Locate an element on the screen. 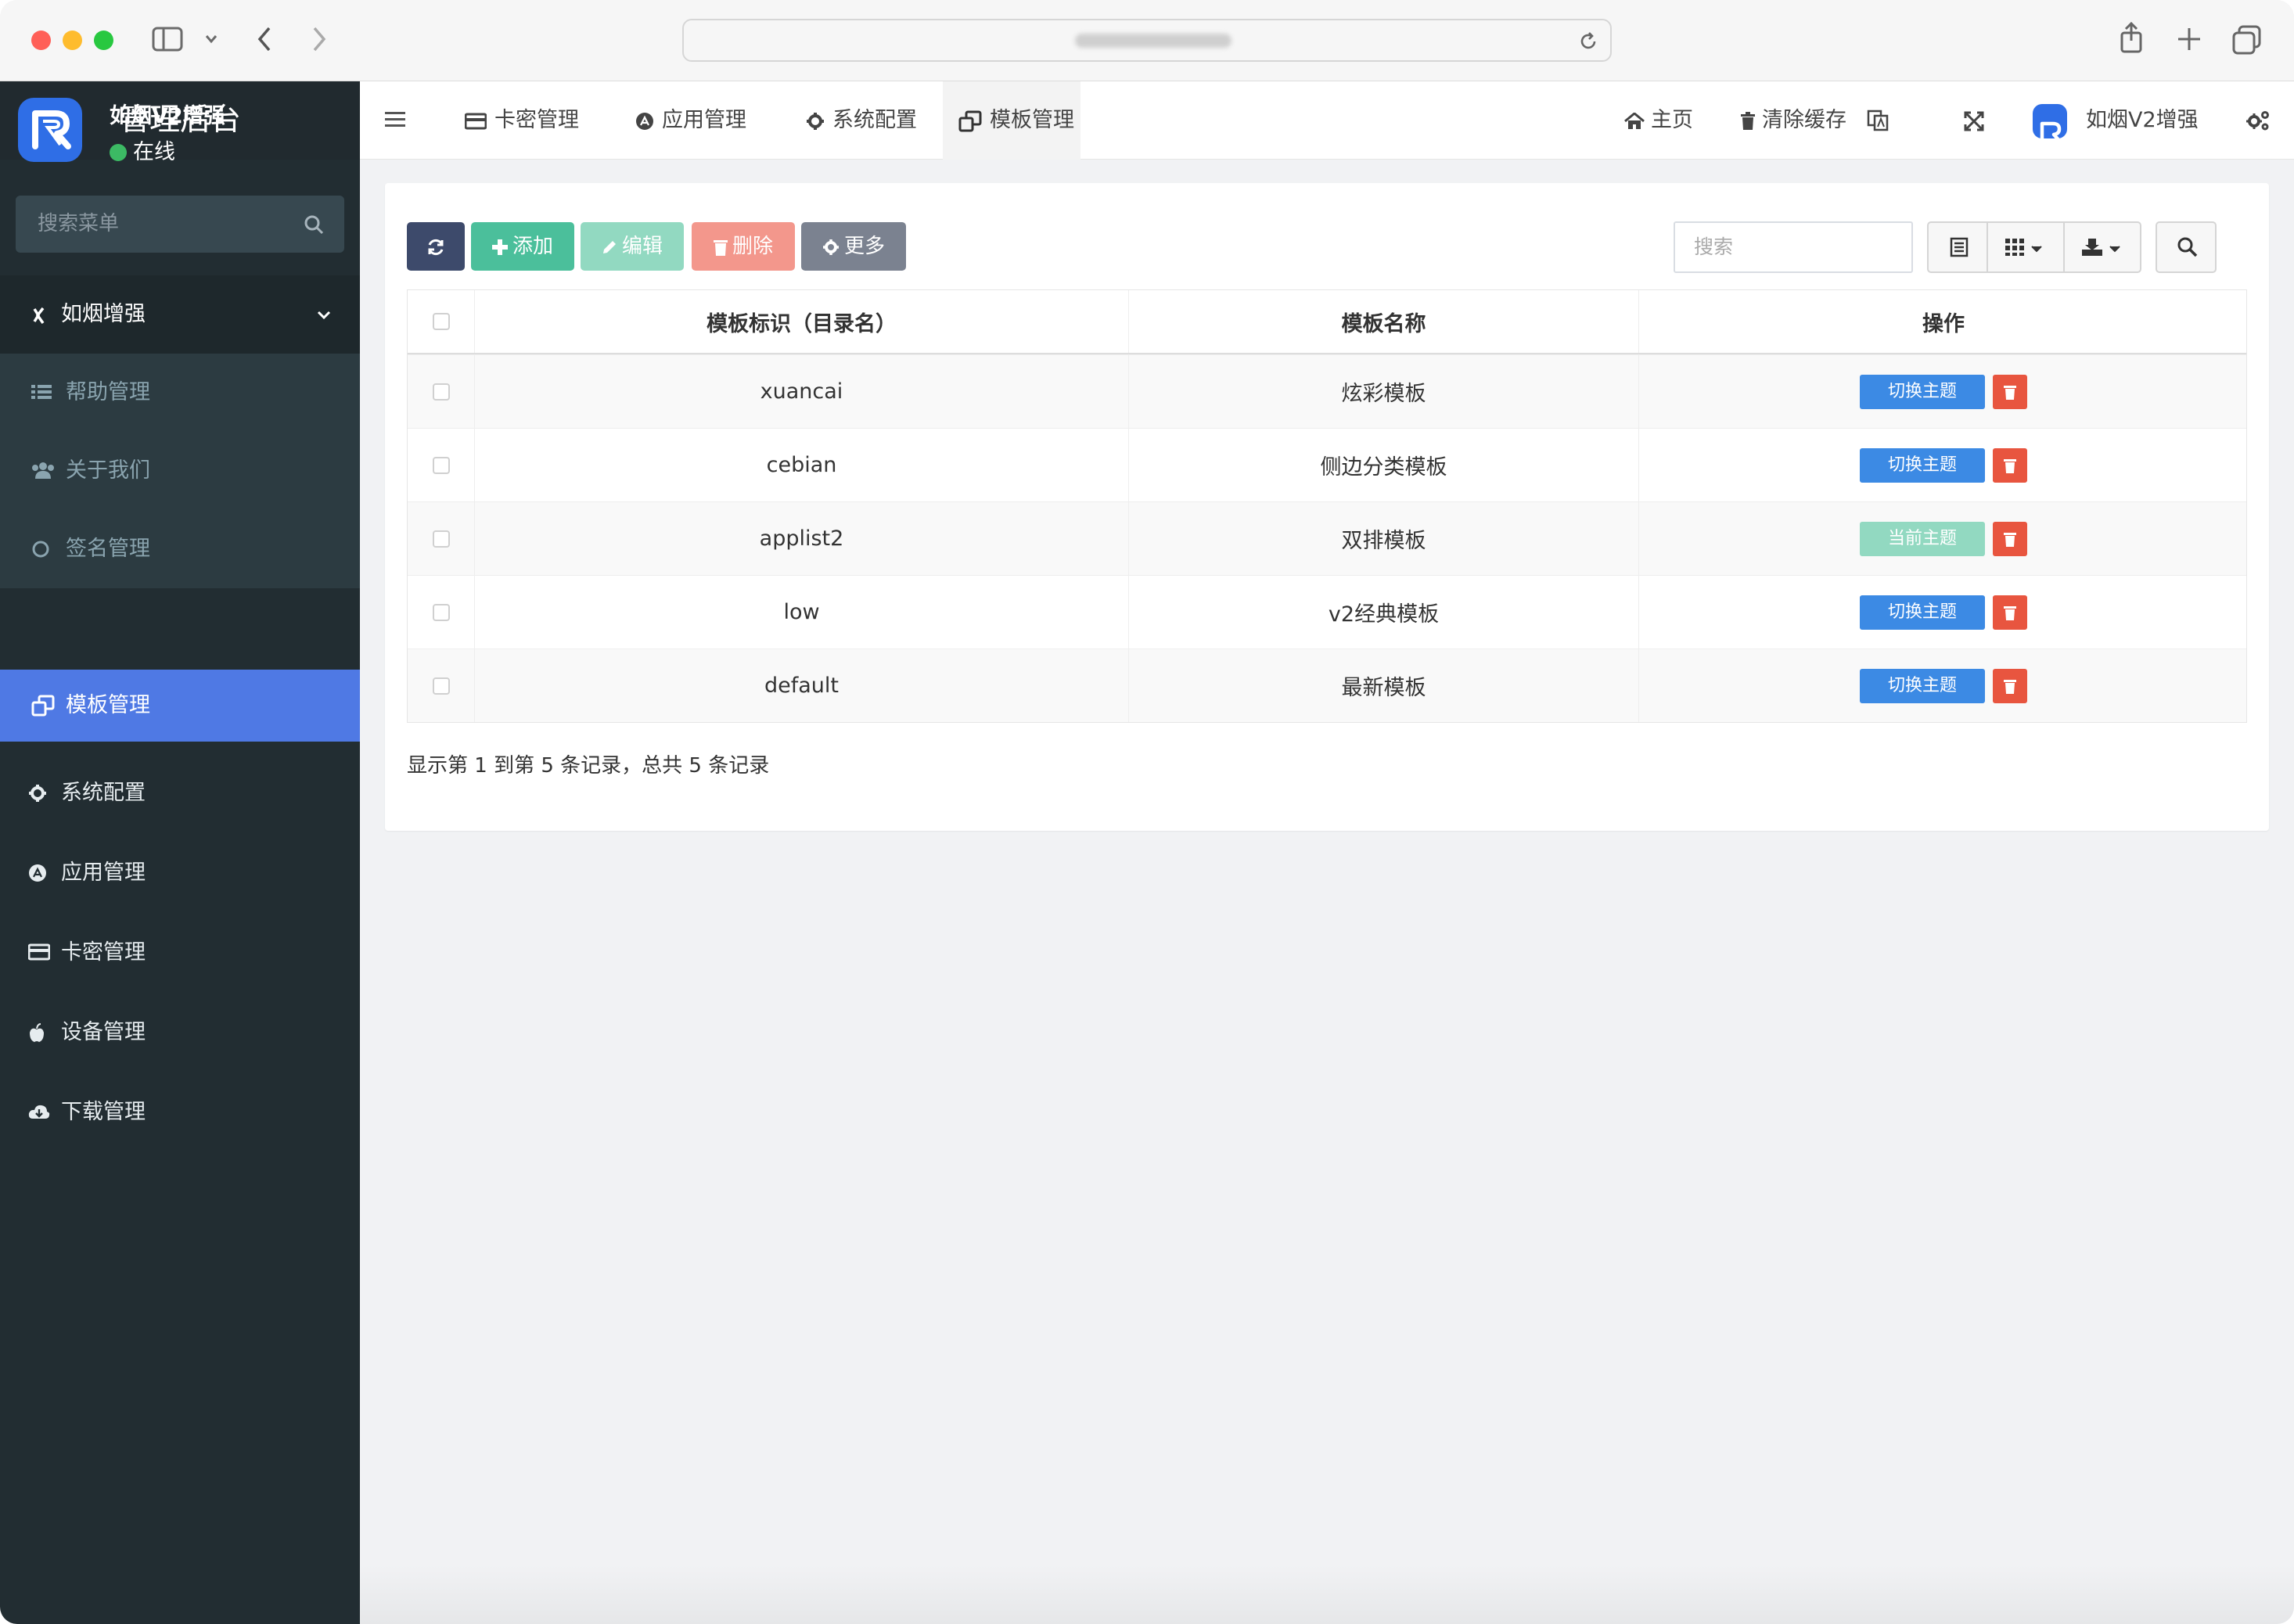 This screenshot has height=1624, width=2294. clear-cache-button: 清除缓存 is located at coordinates (1793, 120).